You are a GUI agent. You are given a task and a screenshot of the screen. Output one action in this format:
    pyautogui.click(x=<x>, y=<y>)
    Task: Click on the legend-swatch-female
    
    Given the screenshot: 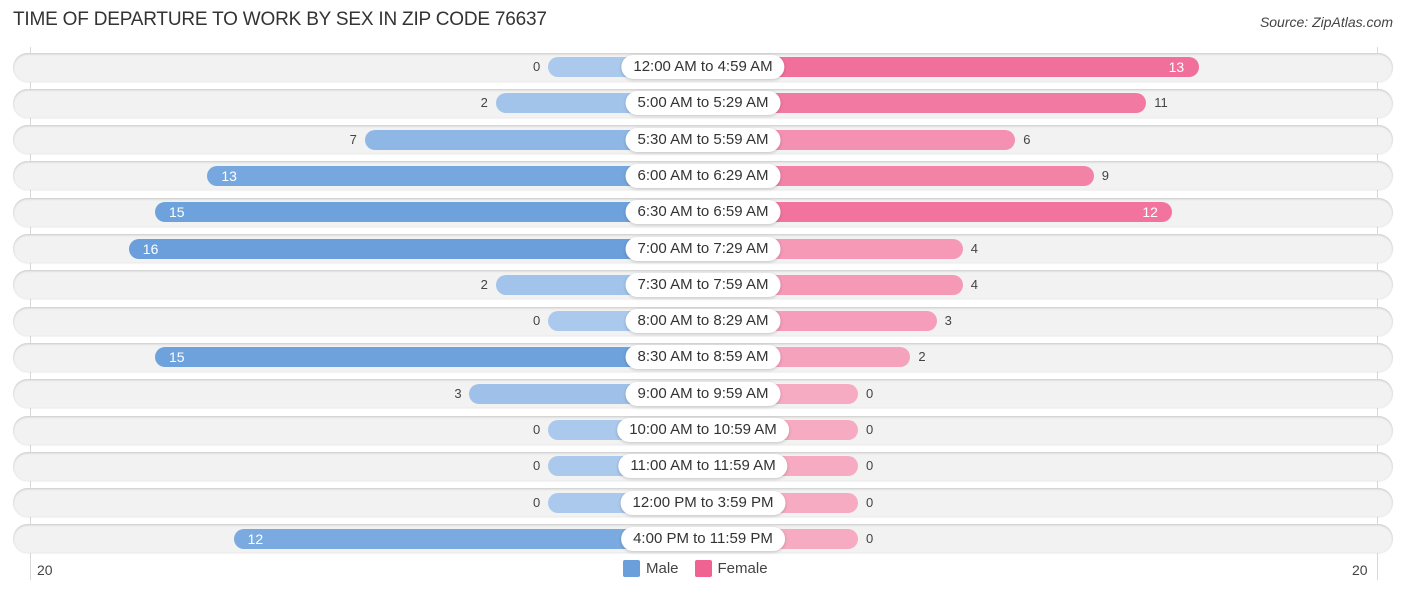 What is the action you would take?
    pyautogui.click(x=703, y=568)
    